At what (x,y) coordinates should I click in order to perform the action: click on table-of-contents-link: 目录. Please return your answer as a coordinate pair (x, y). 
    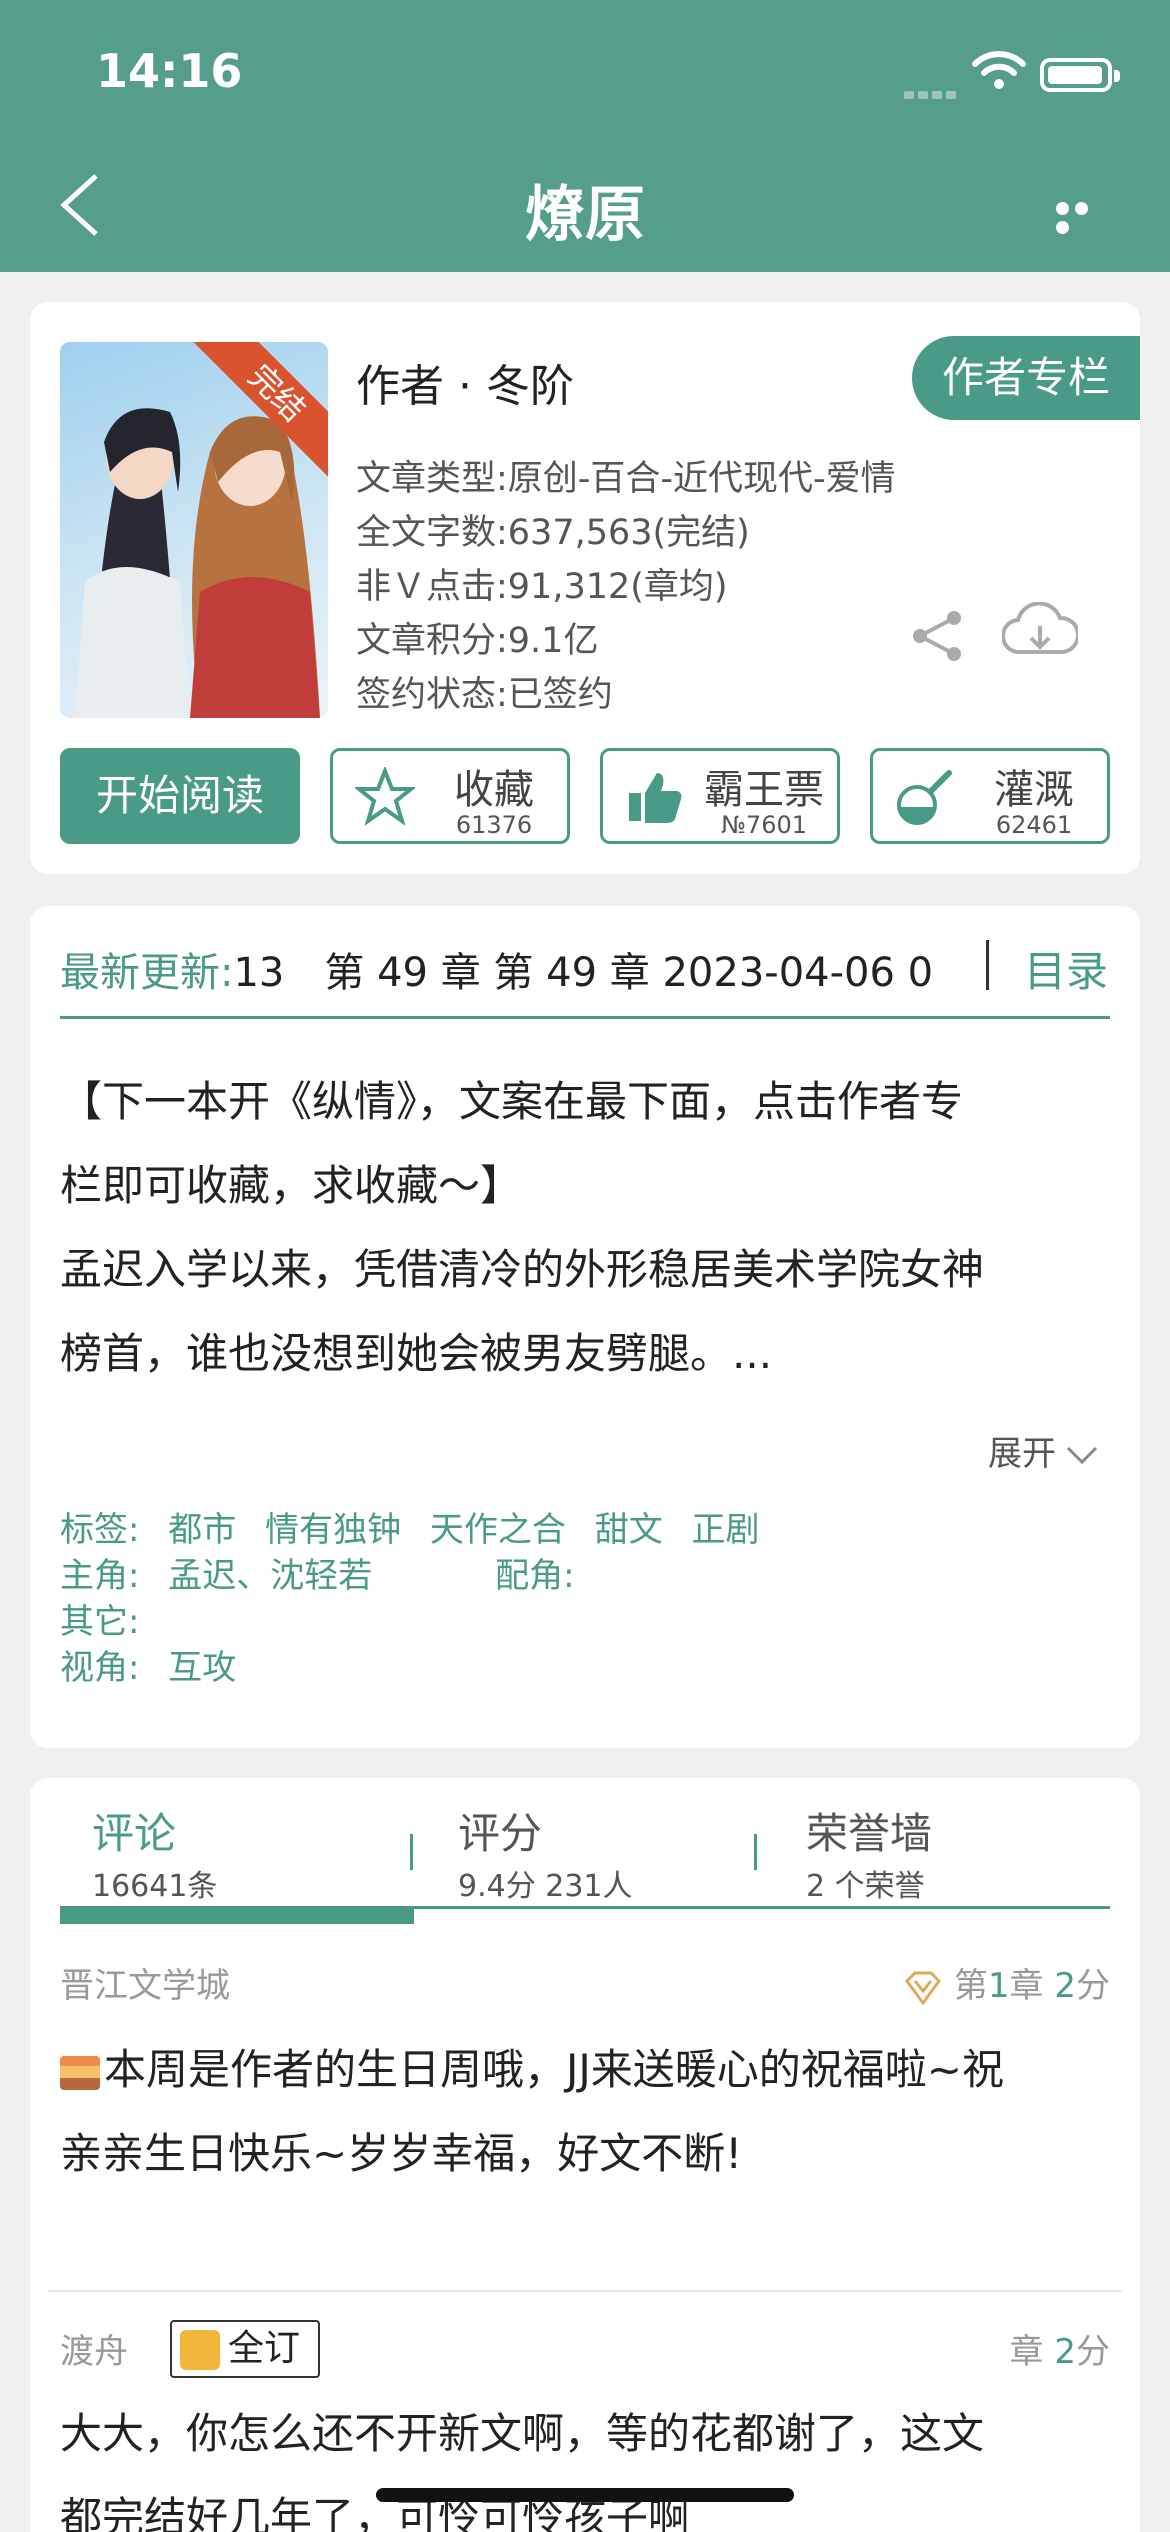
    Looking at the image, I should click on (1066, 968).